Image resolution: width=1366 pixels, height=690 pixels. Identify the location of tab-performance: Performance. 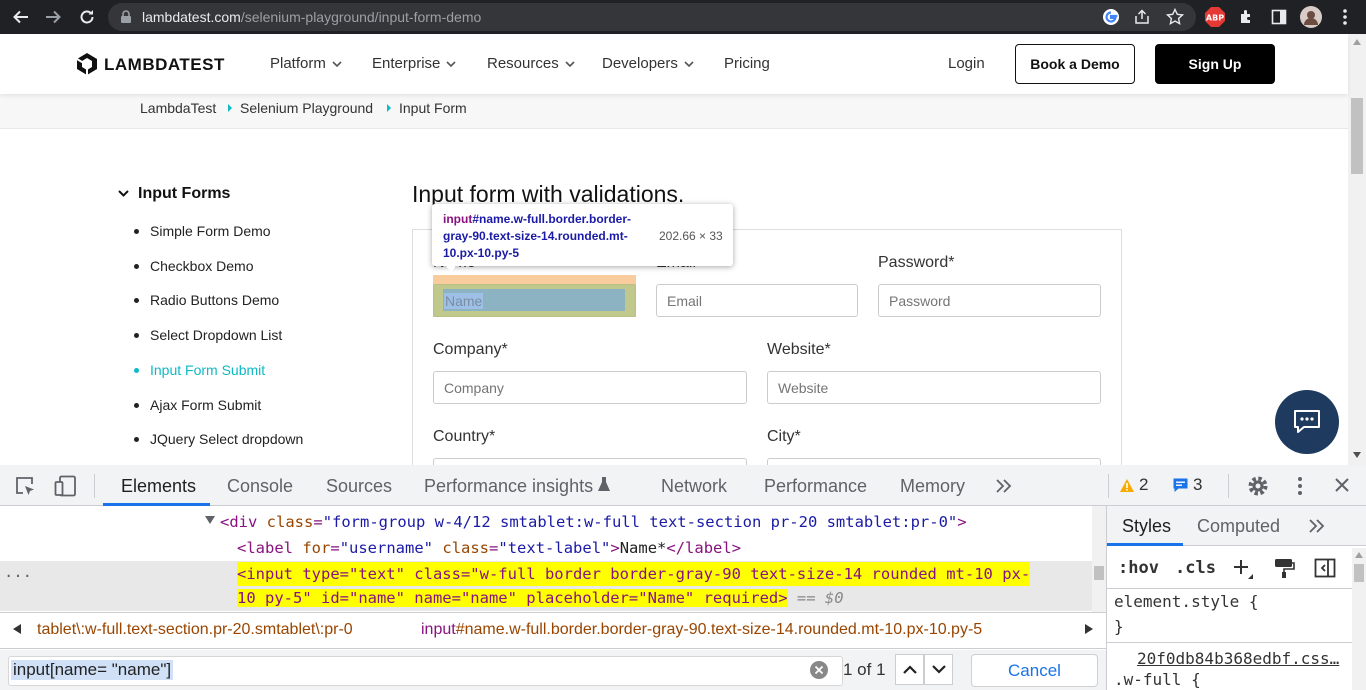
(815, 486).